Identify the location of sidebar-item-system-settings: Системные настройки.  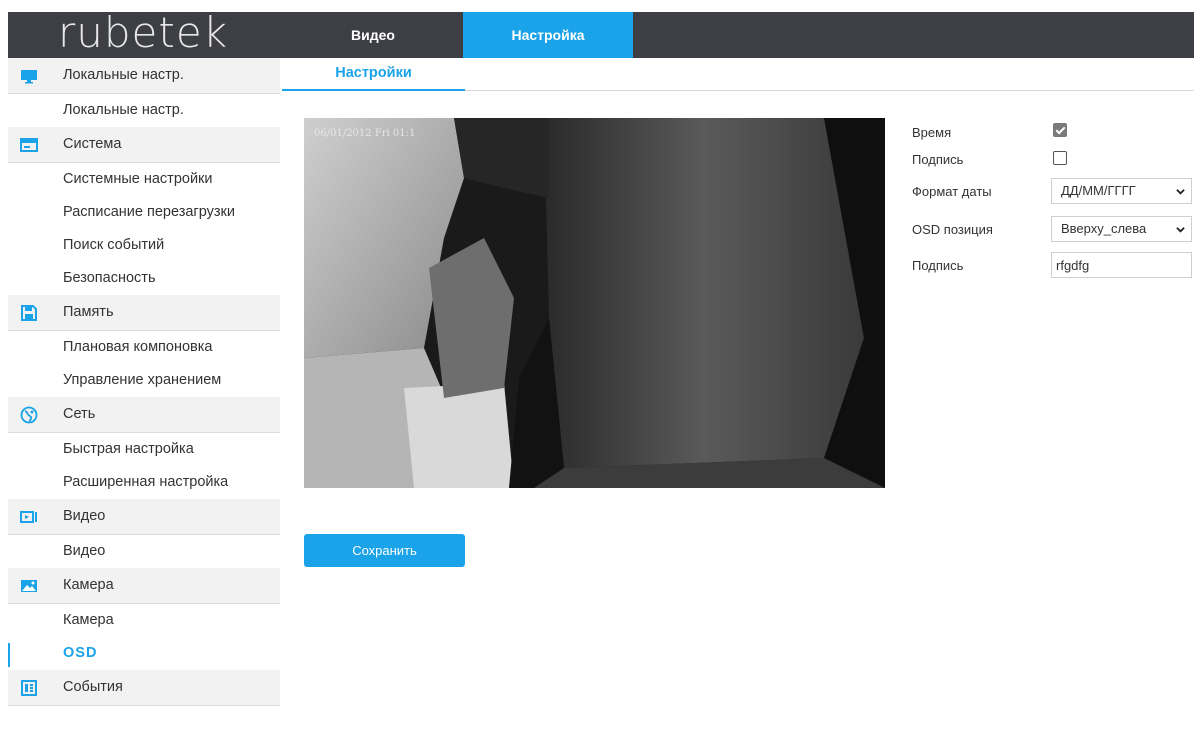
(144, 179).